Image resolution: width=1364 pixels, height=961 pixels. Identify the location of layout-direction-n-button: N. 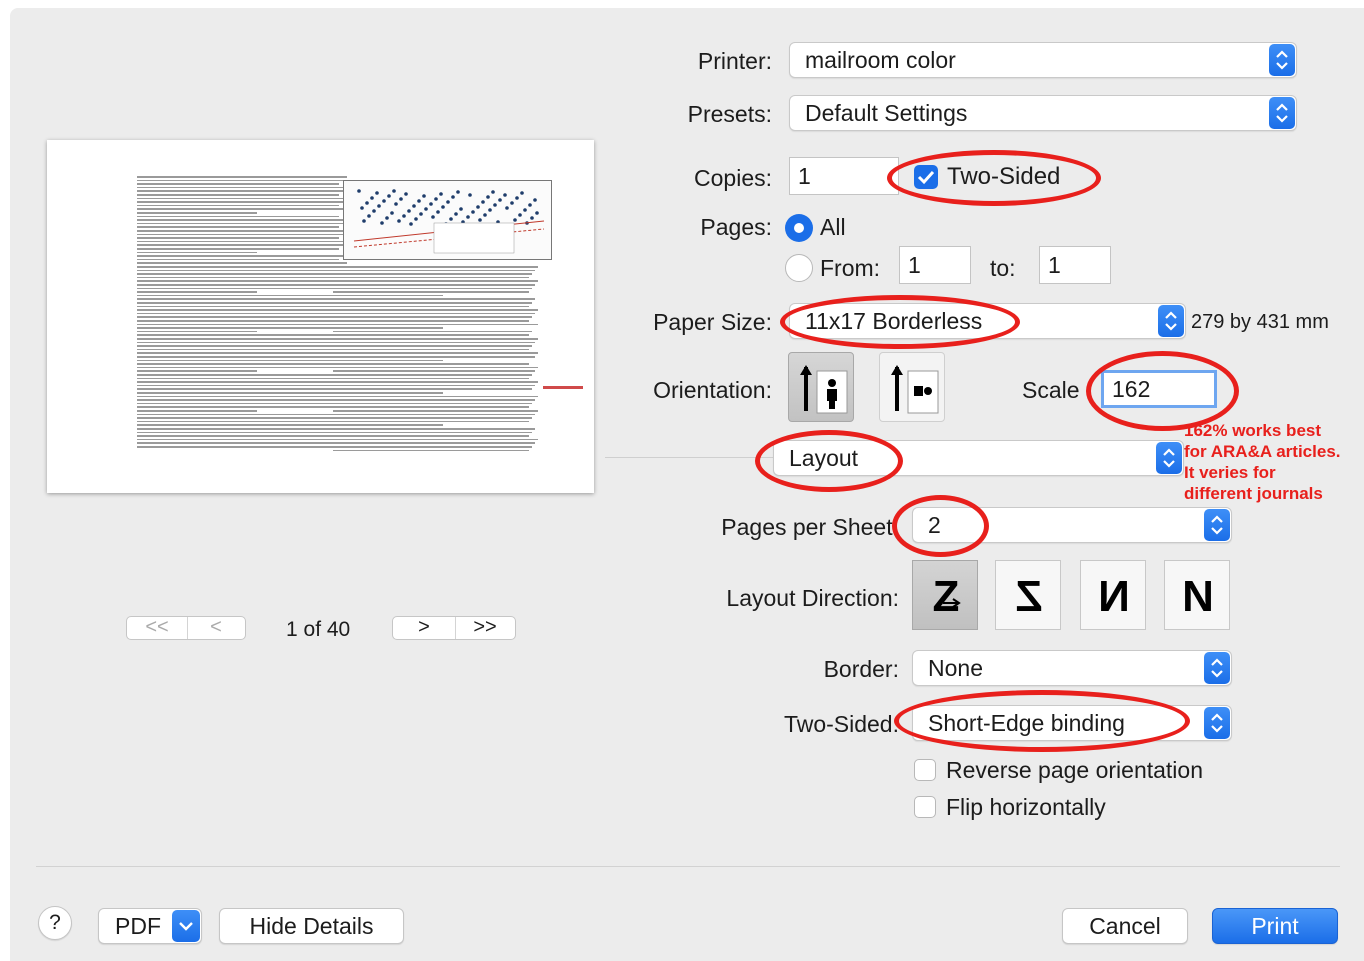
(1197, 595).